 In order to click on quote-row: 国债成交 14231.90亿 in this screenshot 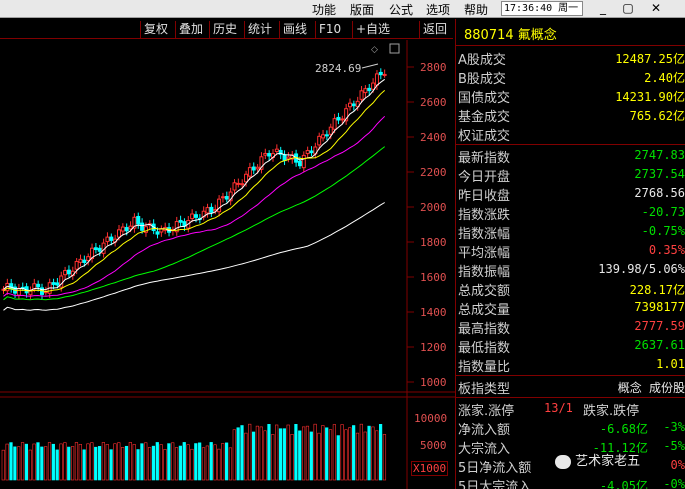, I will do `click(571, 96)`.